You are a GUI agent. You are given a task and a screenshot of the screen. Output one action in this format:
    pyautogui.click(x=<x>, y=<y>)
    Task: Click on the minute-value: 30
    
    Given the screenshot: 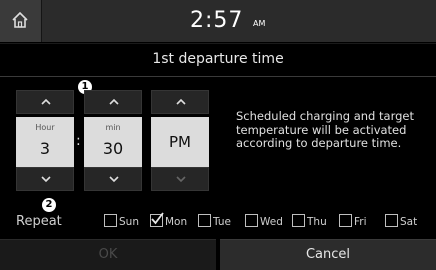 What is the action you would take?
    pyautogui.click(x=113, y=148)
    